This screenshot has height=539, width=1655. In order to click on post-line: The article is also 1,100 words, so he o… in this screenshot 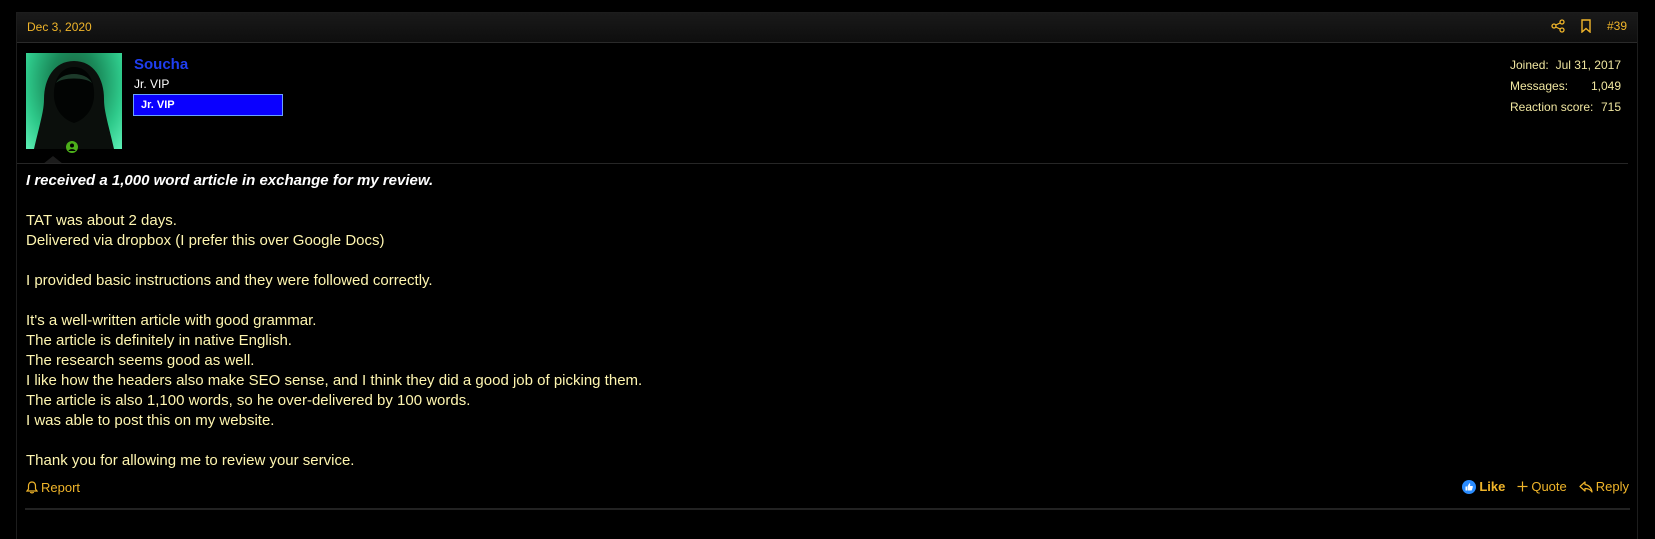, I will do `click(248, 400)`.